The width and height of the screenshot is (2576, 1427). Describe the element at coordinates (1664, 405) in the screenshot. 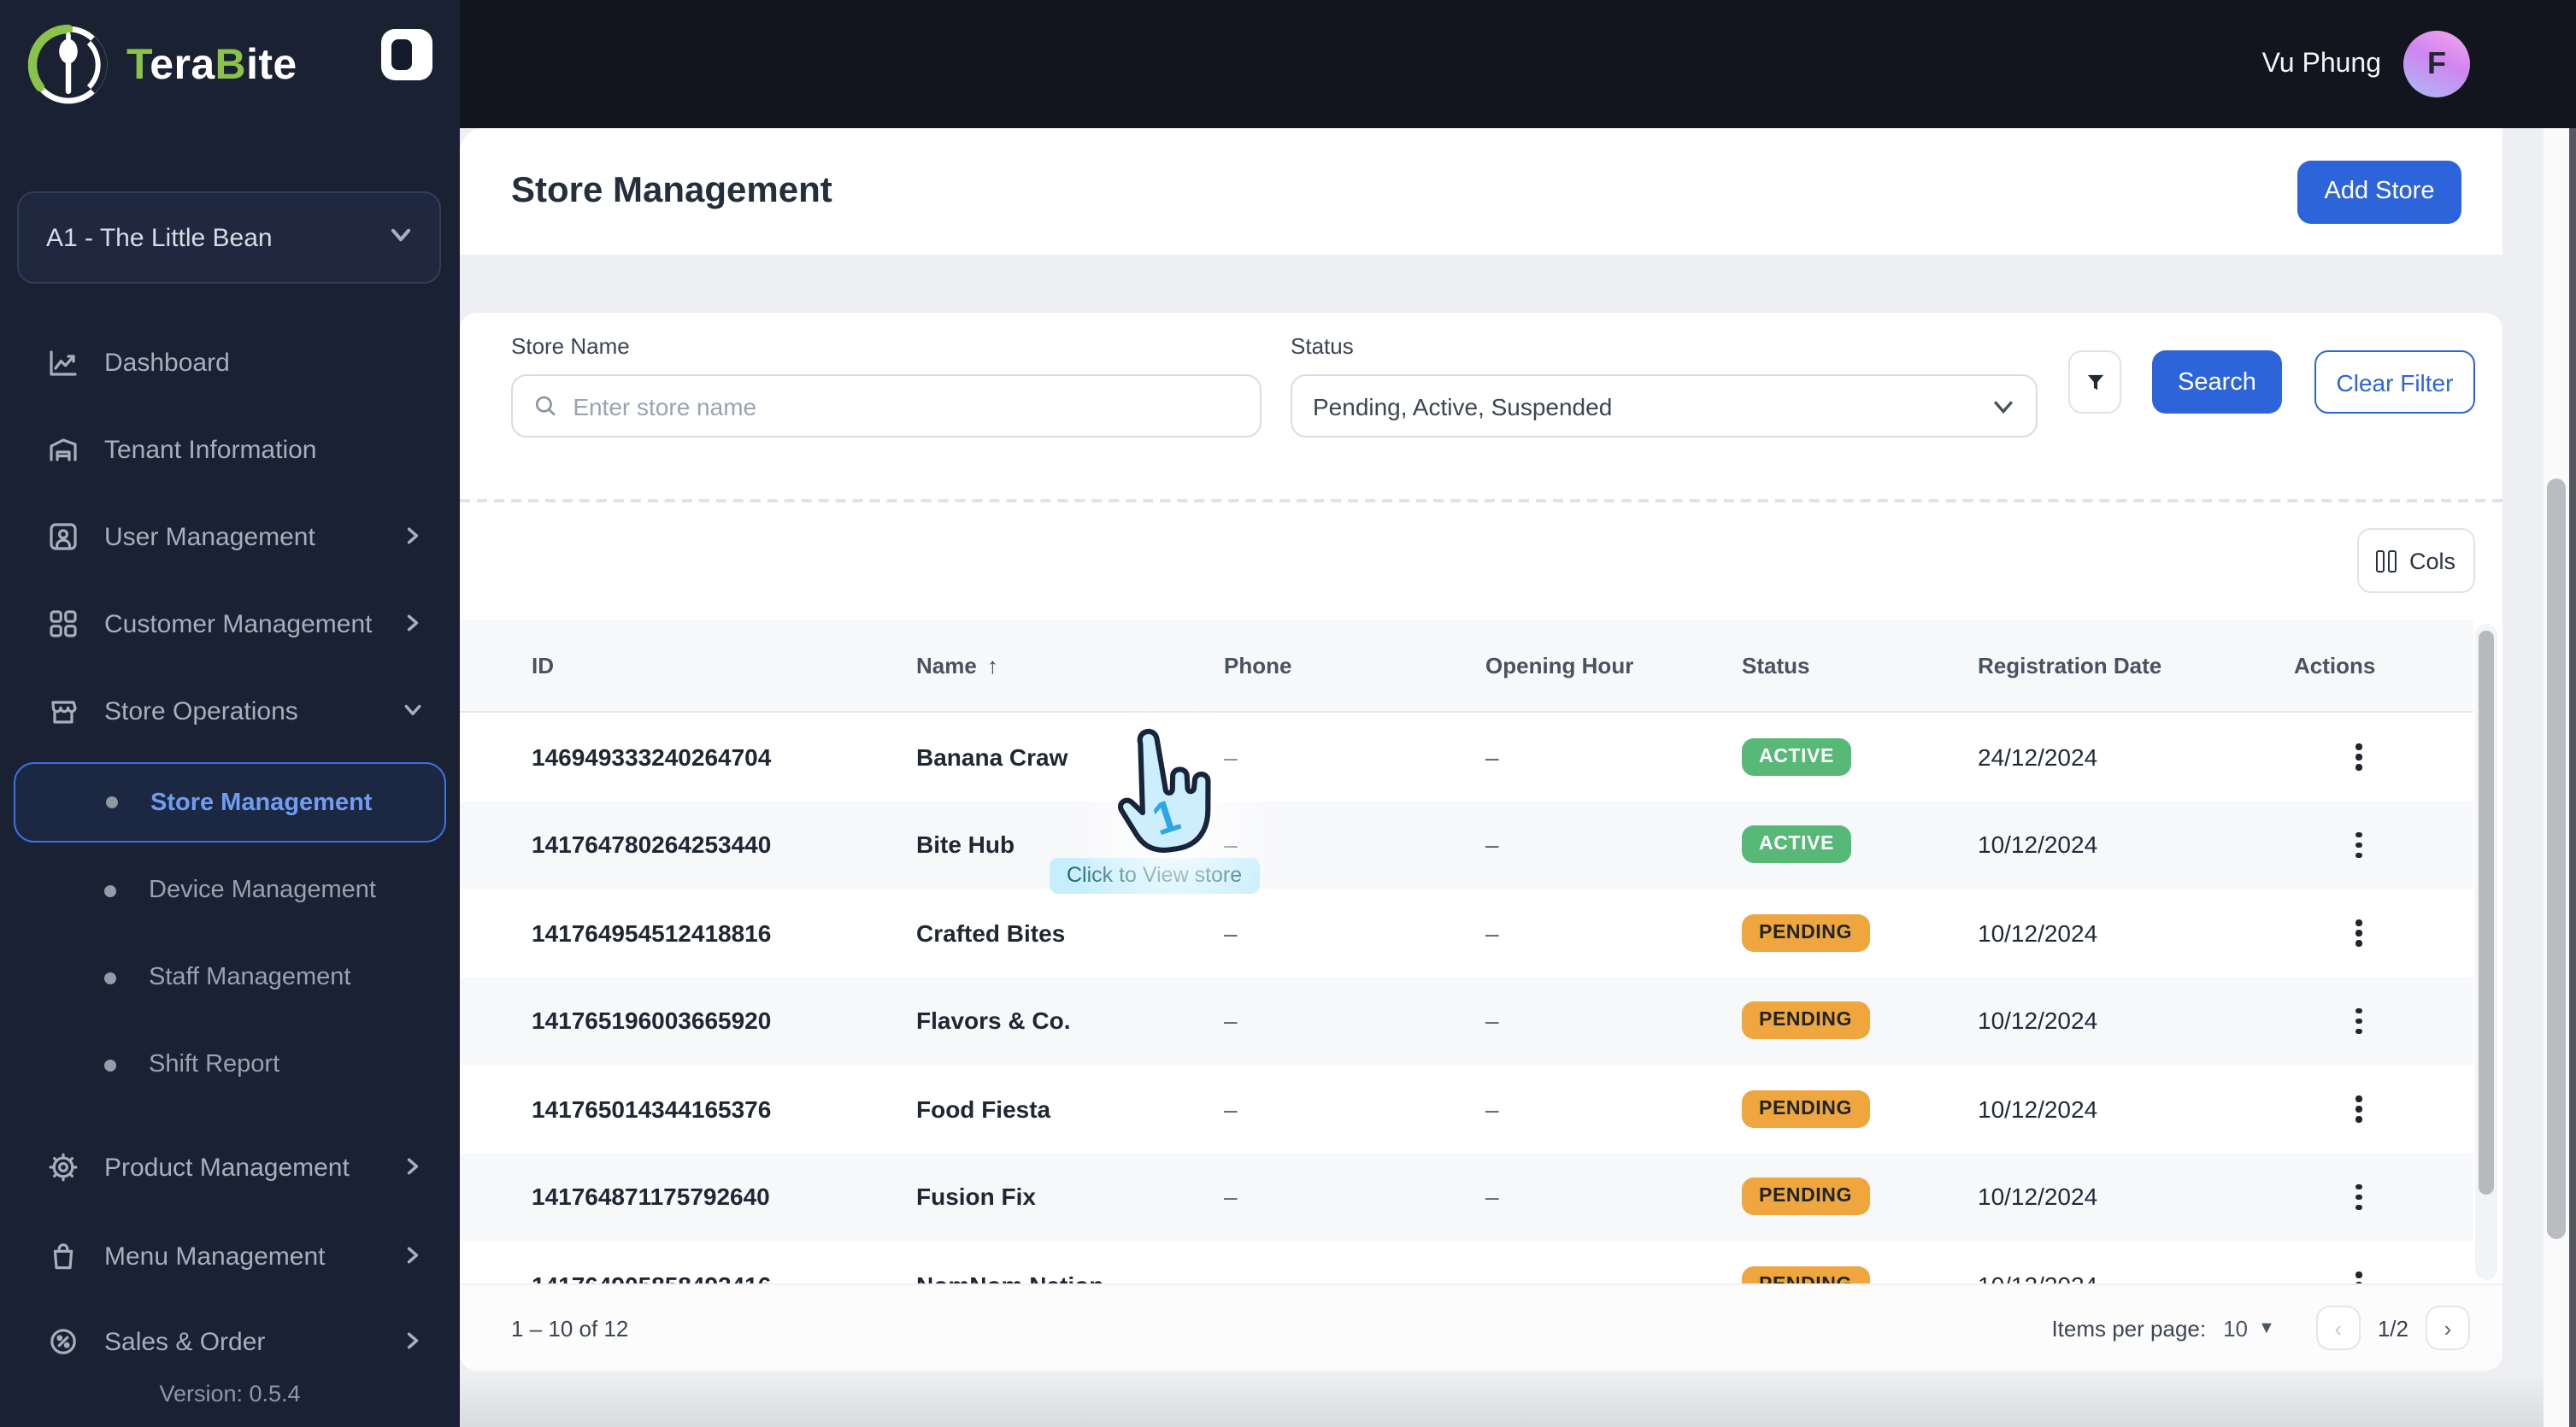

I see `status-select: Pending, Active, Suspended` at that location.